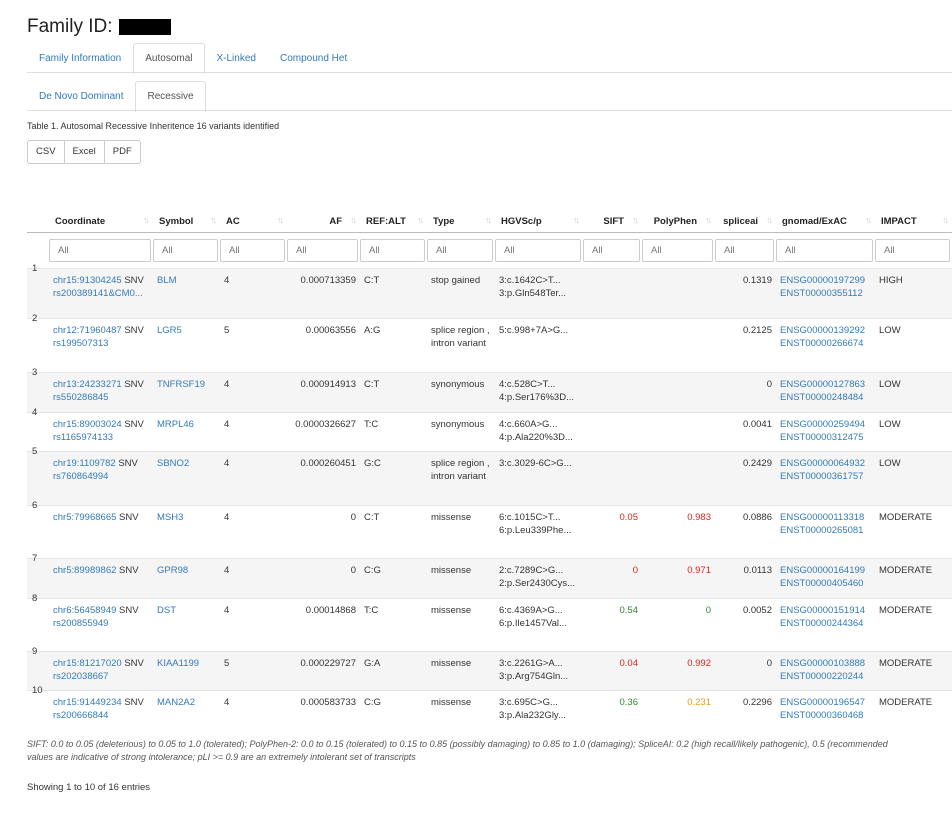 This screenshot has height=816, width=952. Describe the element at coordinates (824, 250) in the screenshot. I see `filter-input-gnomad-exac` at that location.